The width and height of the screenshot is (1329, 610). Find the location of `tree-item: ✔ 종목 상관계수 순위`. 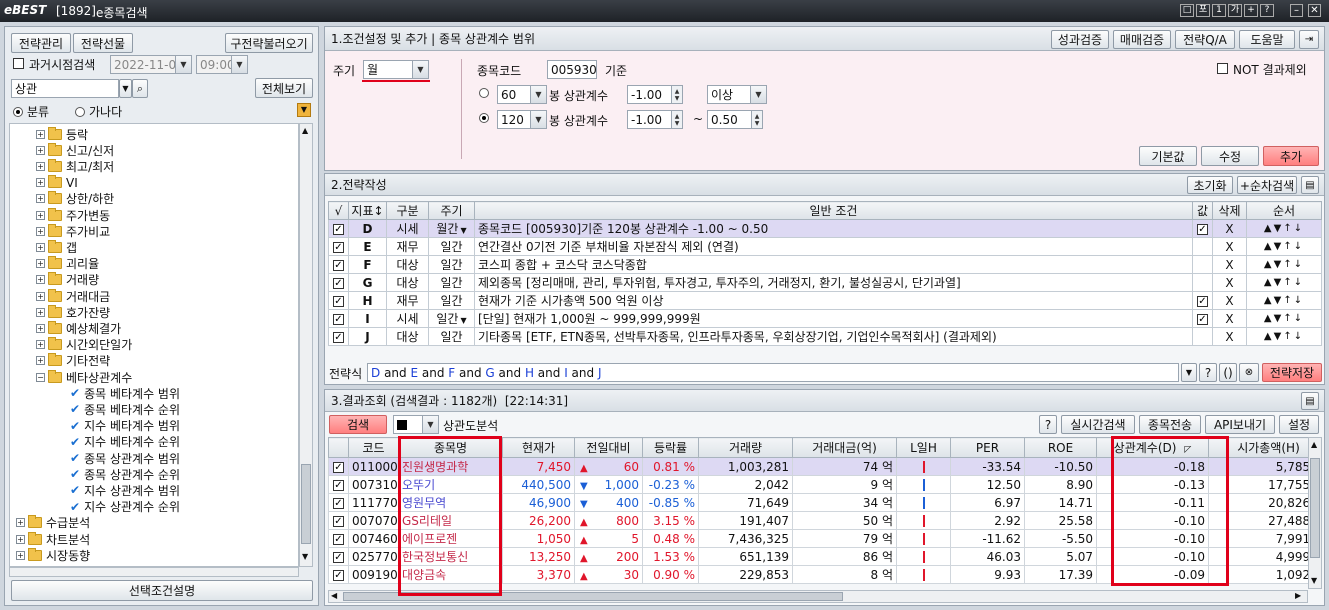

tree-item: ✔ 종목 상관계수 순위 is located at coordinates (125, 474).